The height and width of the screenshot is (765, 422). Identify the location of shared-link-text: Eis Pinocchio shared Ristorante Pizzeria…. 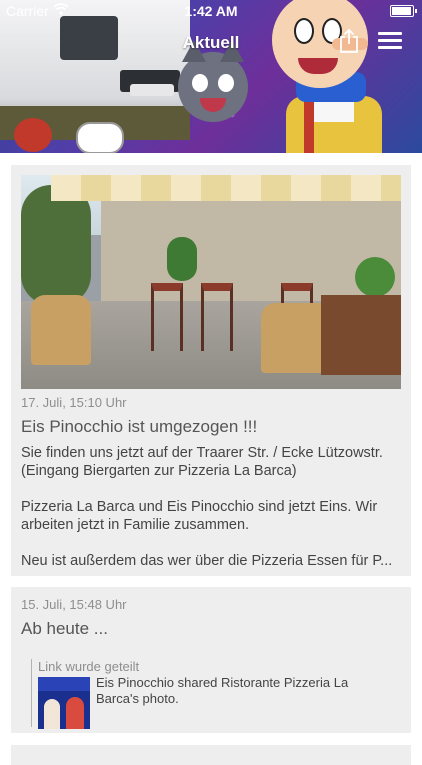
(241, 691).